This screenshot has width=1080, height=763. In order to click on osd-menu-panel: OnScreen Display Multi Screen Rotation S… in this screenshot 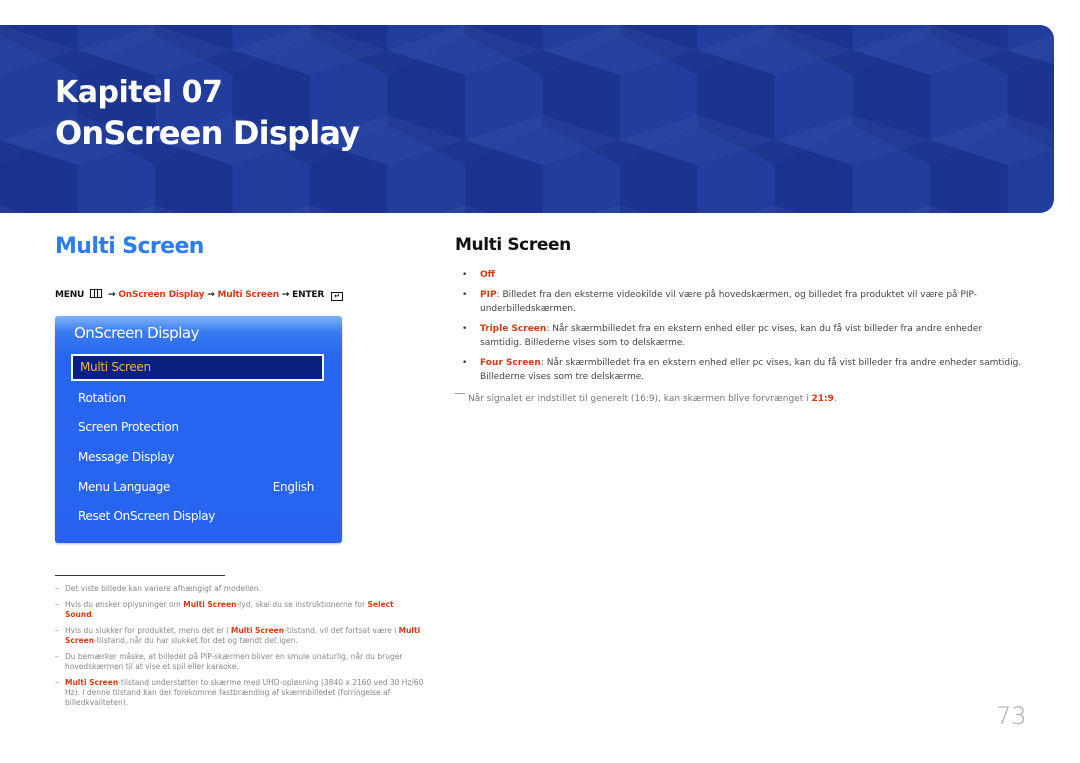, I will do `click(198, 429)`.